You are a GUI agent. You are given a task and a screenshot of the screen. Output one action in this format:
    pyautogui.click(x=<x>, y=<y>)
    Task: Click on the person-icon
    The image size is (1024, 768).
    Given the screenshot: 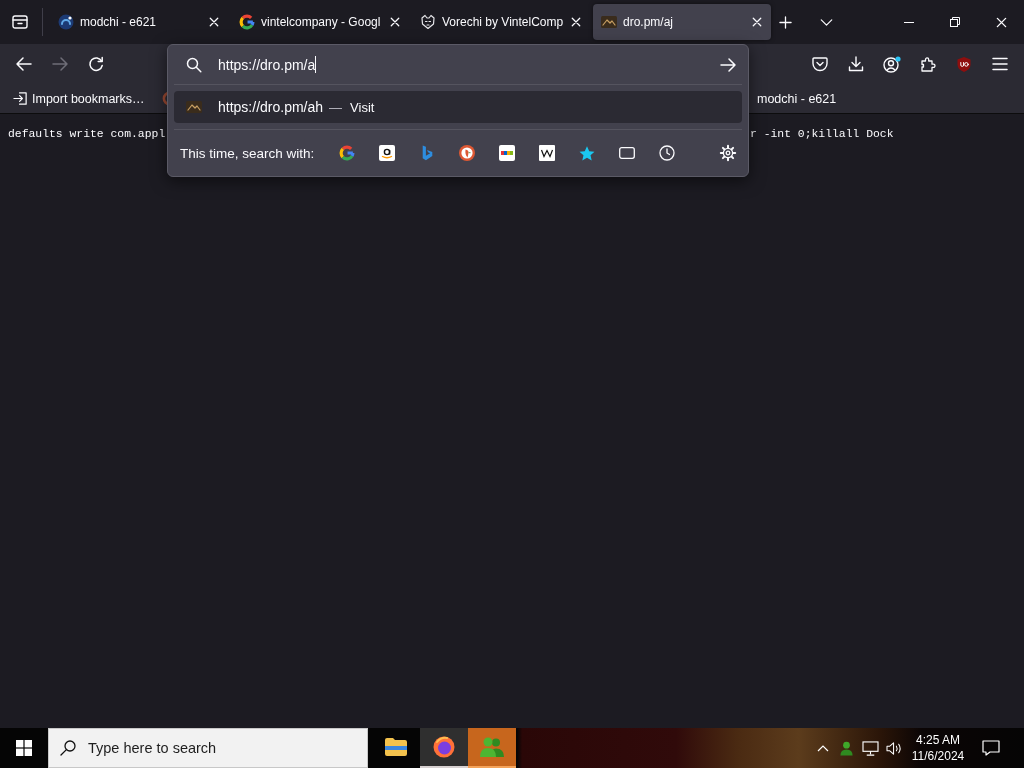 What is the action you would take?
    pyautogui.click(x=846, y=748)
    